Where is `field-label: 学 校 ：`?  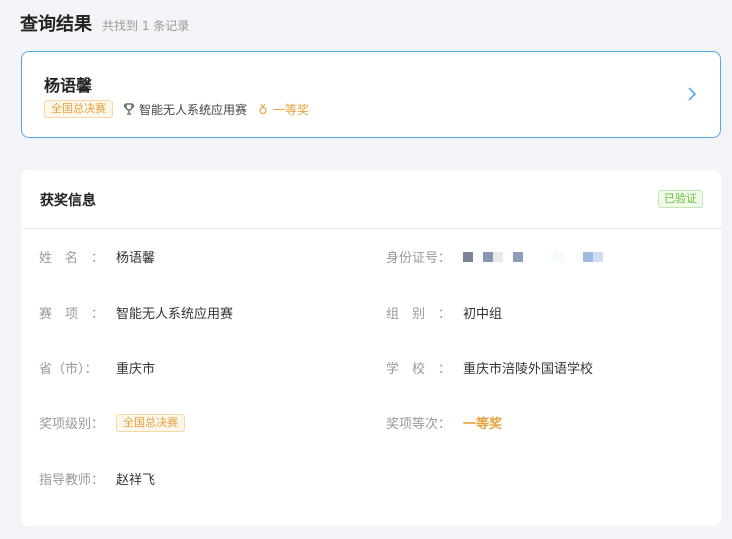
field-label: 学 校 ： is located at coordinates (419, 369).